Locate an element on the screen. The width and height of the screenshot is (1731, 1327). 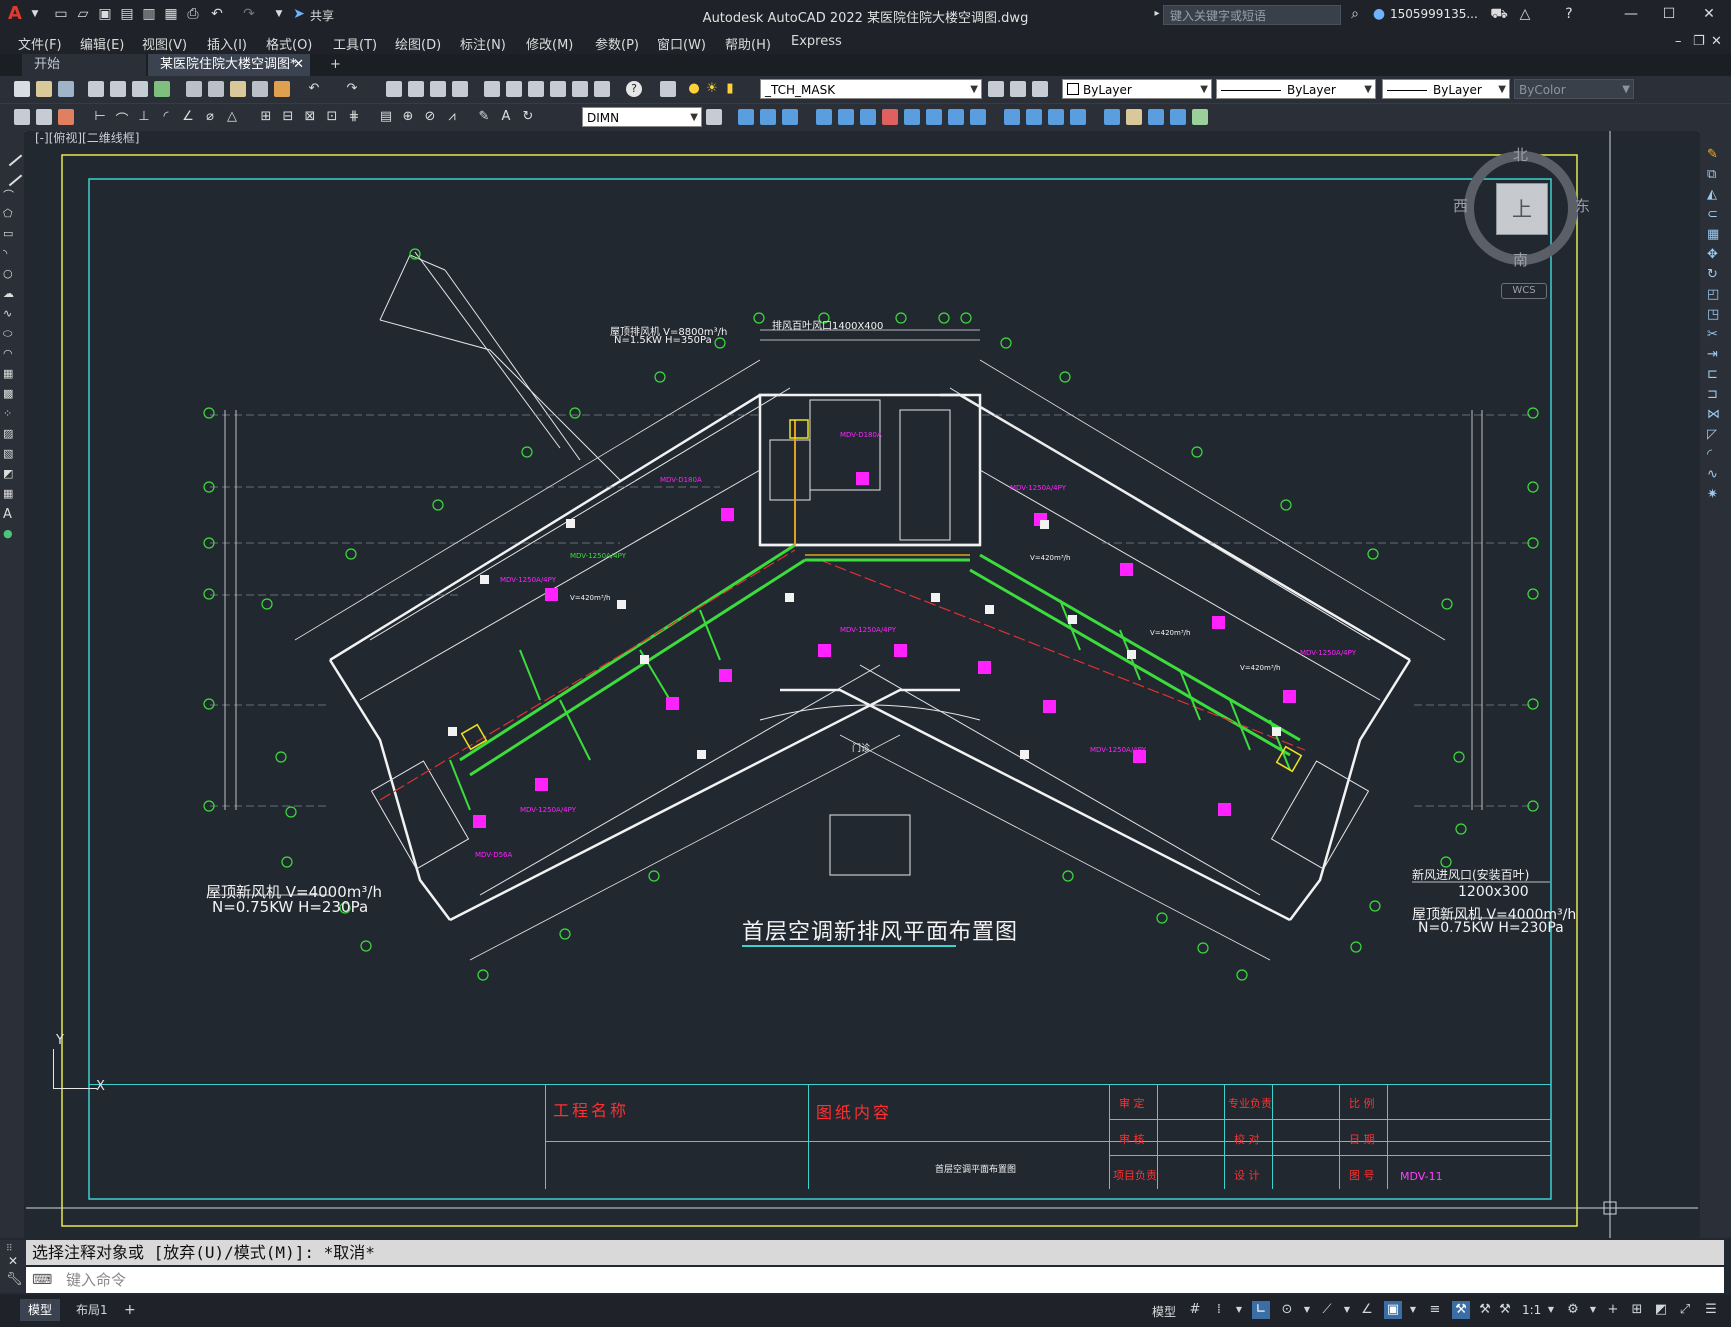
break-at-point-icon: ⊏ is located at coordinates (1715, 374).